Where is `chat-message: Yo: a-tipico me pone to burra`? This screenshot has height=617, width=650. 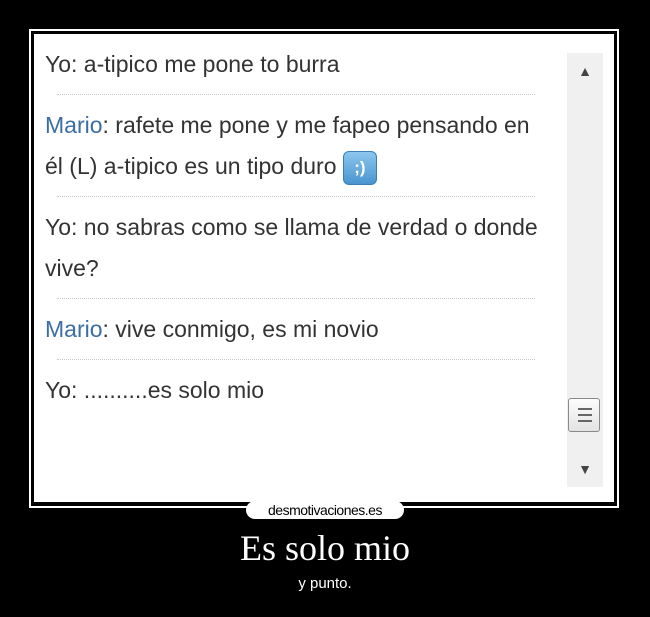 chat-message: Yo: a-tipico me pone to burra is located at coordinates (295, 64).